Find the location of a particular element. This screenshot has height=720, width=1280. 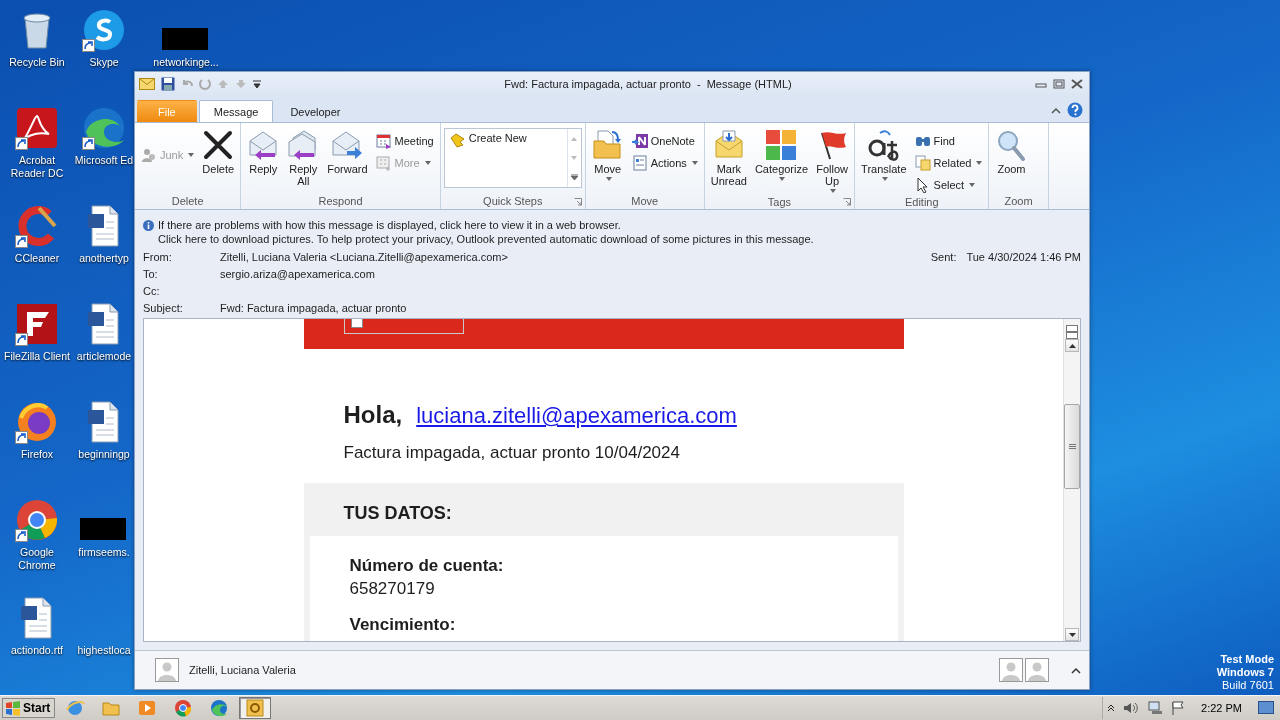

group-label: Quick Steps is located at coordinates (513, 201).